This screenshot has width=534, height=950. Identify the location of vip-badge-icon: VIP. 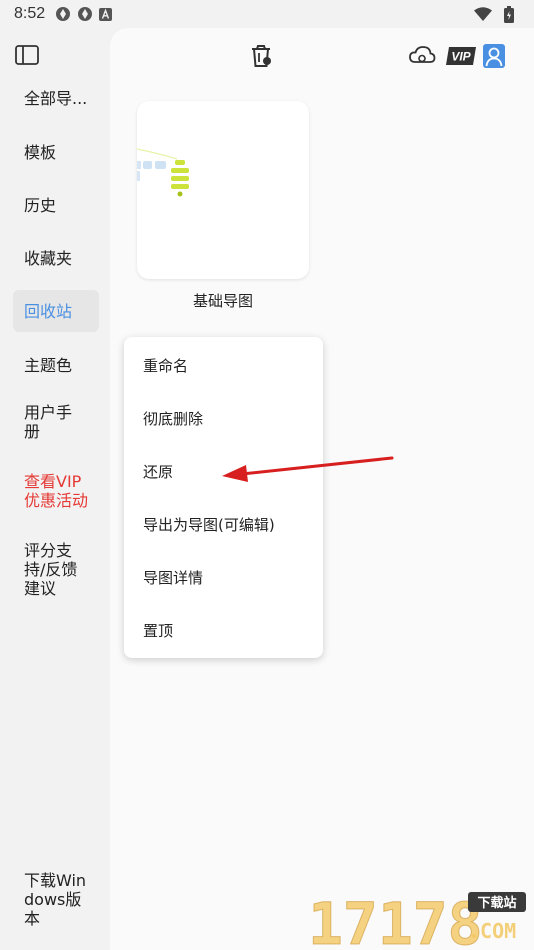
(461, 56).